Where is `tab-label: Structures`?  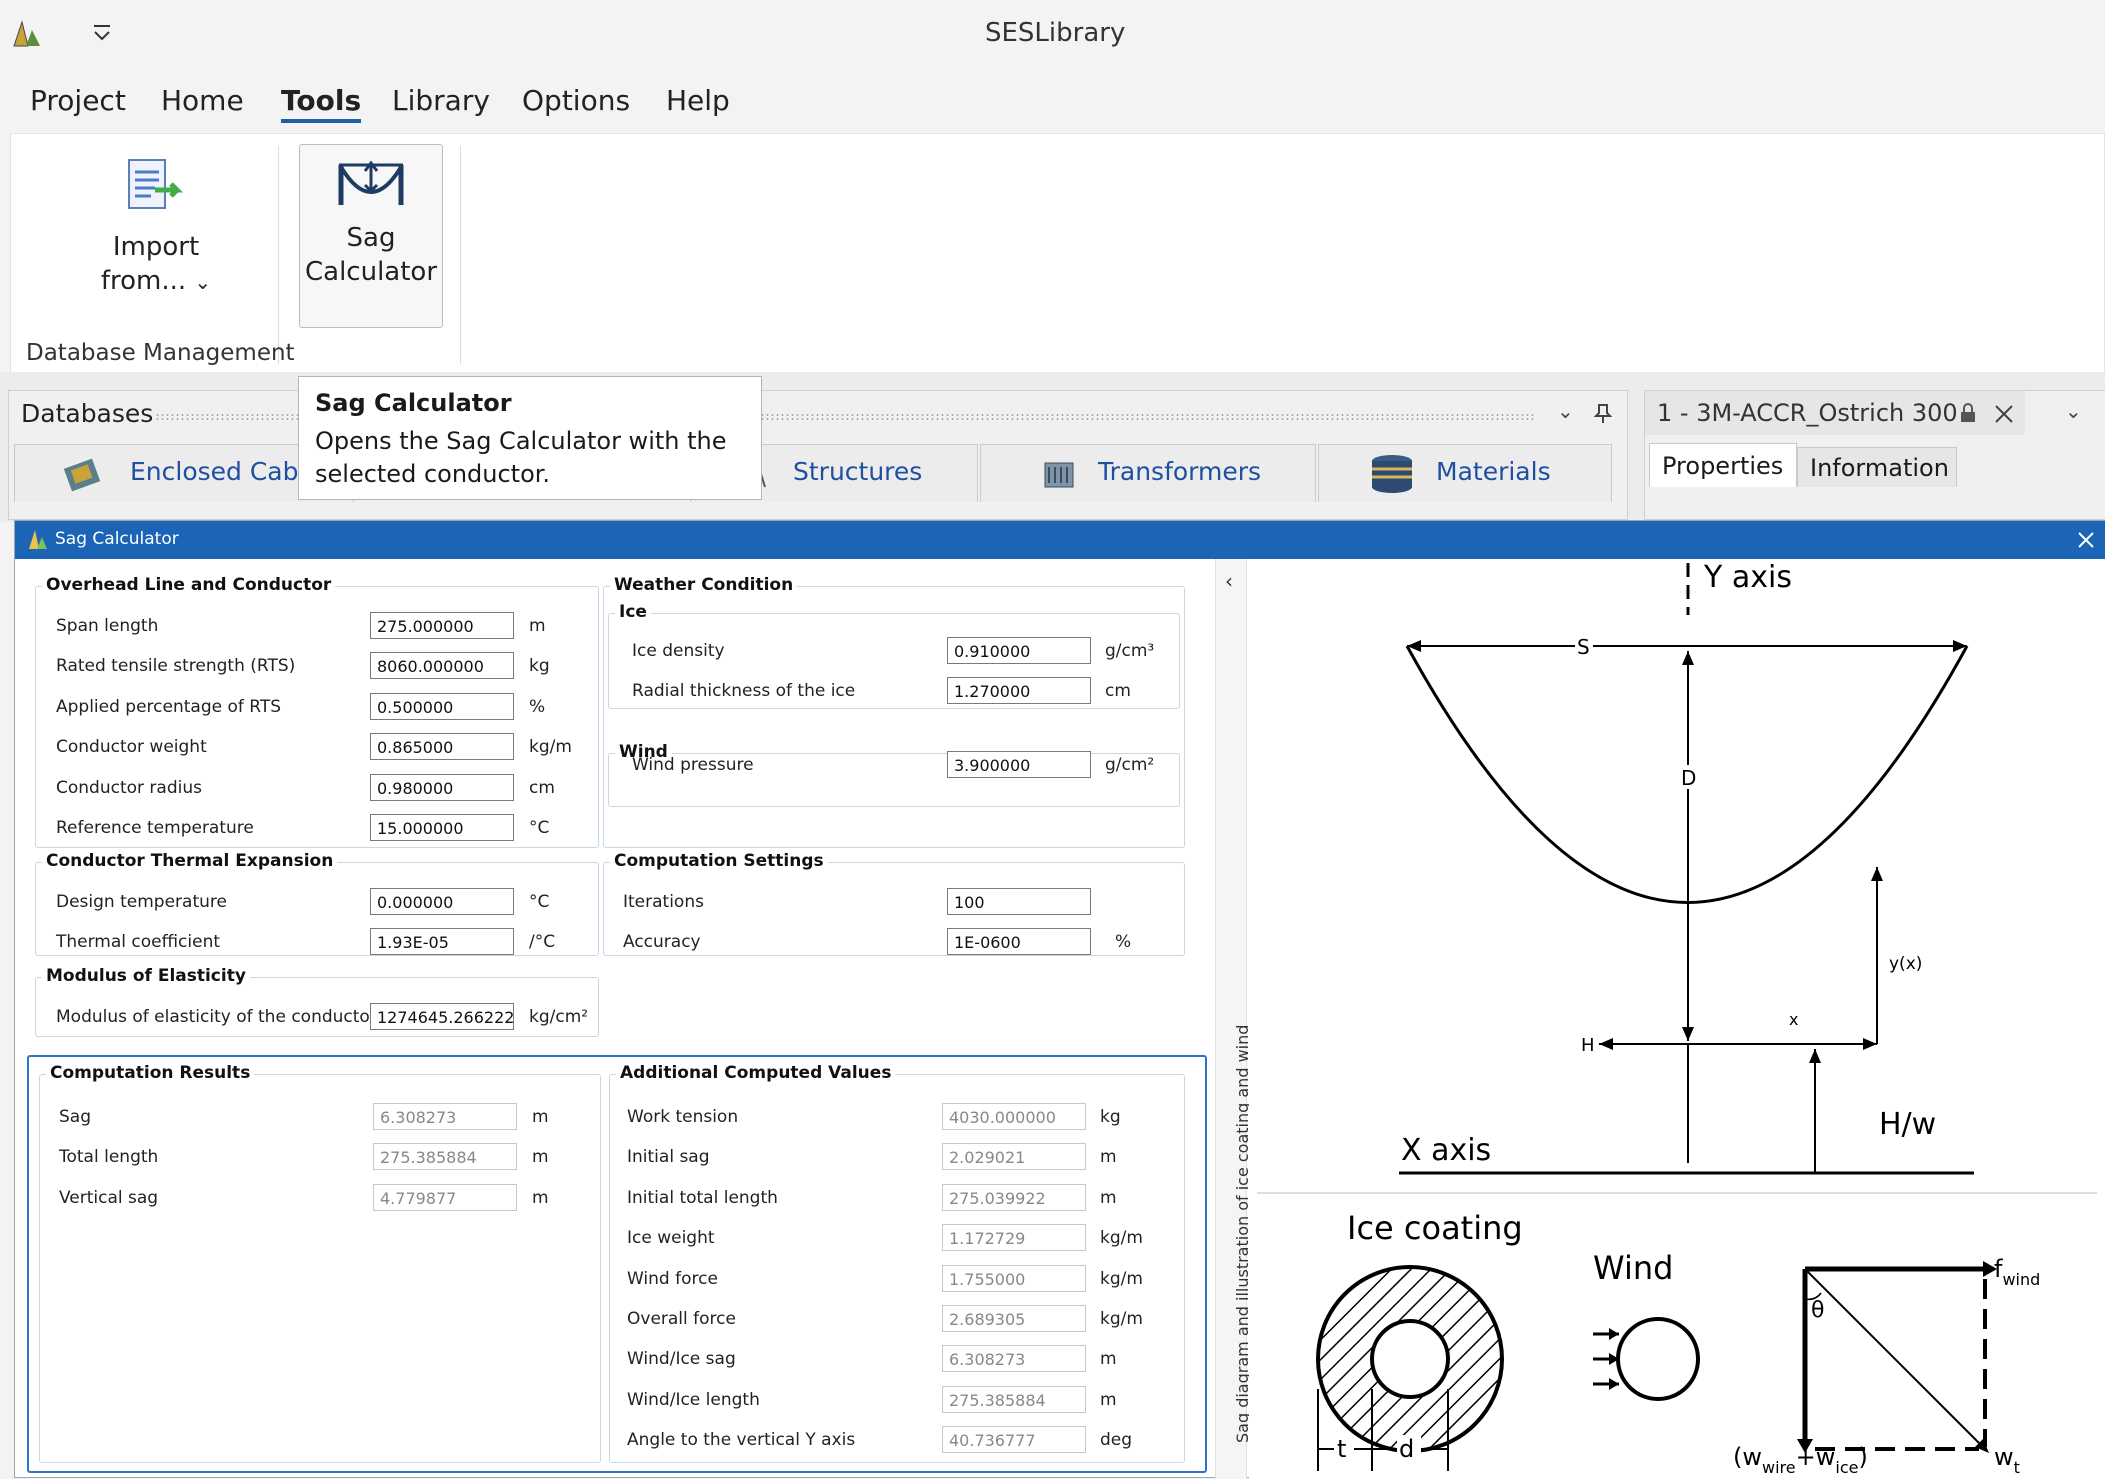
tab-label: Structures is located at coordinates (858, 471).